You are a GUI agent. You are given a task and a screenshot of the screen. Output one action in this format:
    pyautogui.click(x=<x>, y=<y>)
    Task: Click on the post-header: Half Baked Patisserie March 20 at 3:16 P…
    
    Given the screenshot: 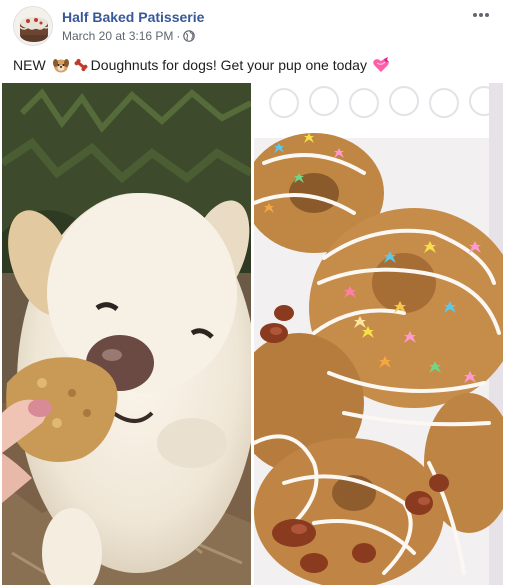 What is the action you would take?
    pyautogui.click(x=253, y=26)
    